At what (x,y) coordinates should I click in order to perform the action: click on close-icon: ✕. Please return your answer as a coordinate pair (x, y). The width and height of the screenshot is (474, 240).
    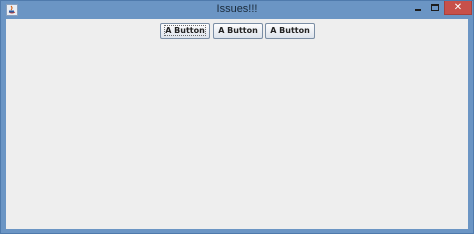
    Looking at the image, I should click on (458, 7).